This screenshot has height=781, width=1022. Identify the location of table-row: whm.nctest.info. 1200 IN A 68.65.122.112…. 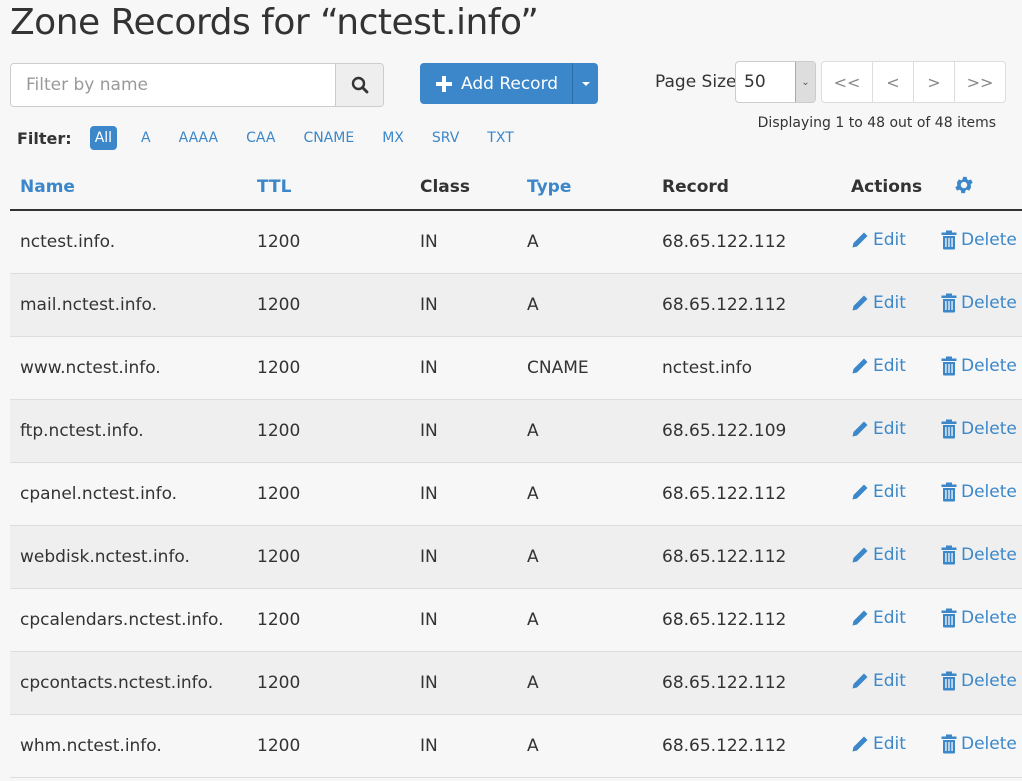
(516, 746).